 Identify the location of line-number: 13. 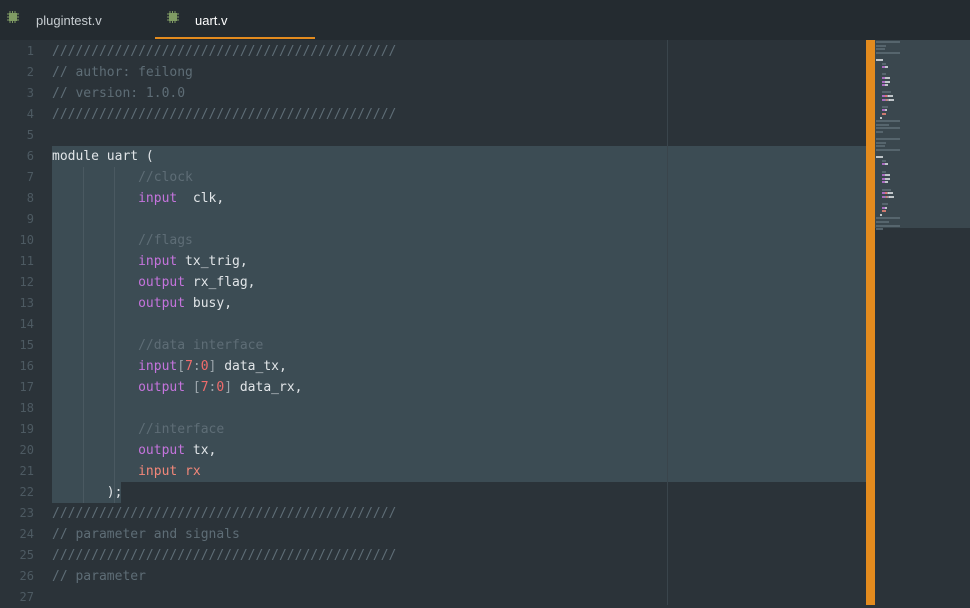
(26, 303).